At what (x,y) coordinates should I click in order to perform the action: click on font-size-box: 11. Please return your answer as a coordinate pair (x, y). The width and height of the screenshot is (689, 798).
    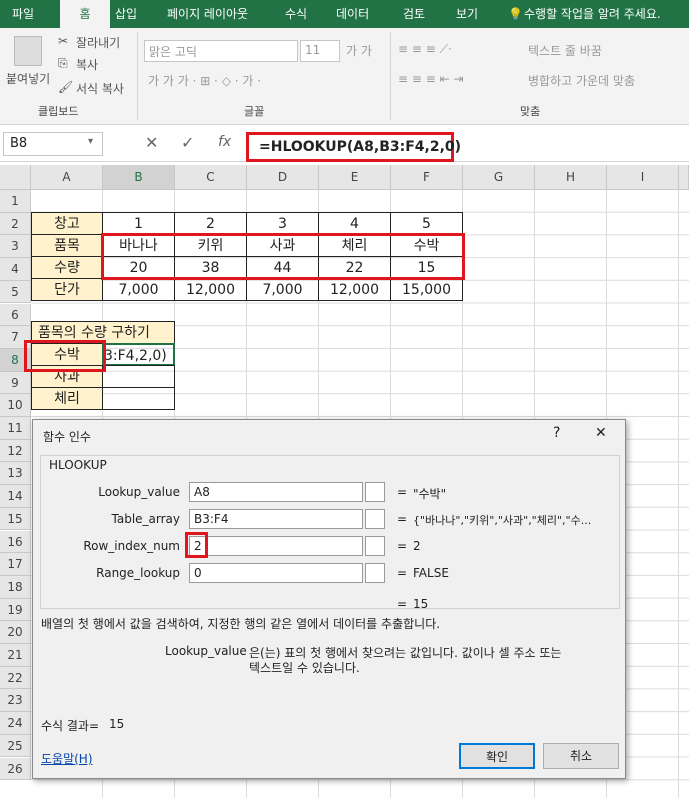
    Looking at the image, I should click on (320, 51).